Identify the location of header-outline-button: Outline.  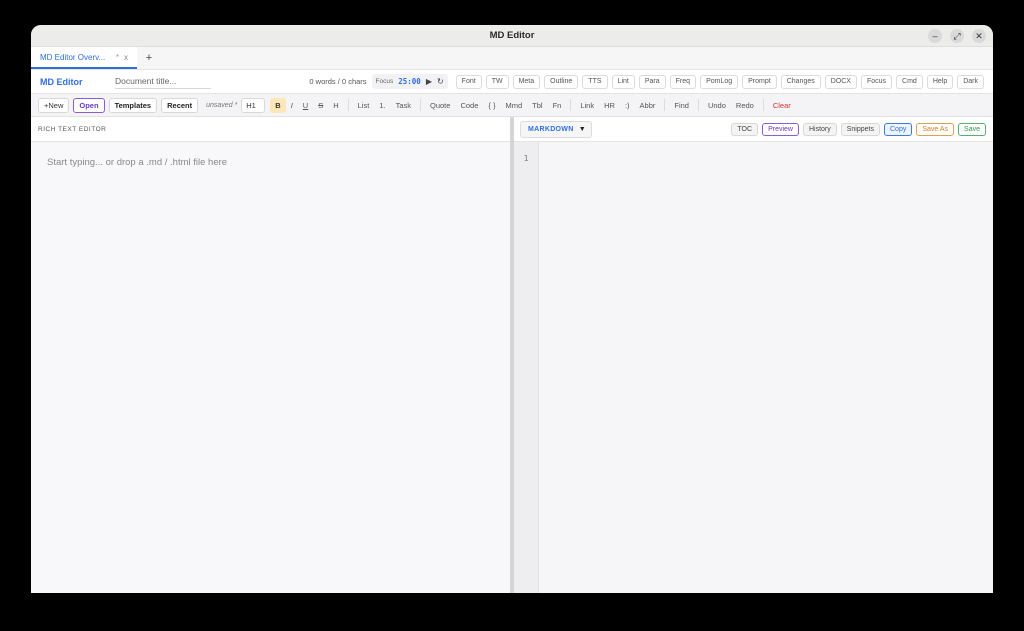
(561, 81).